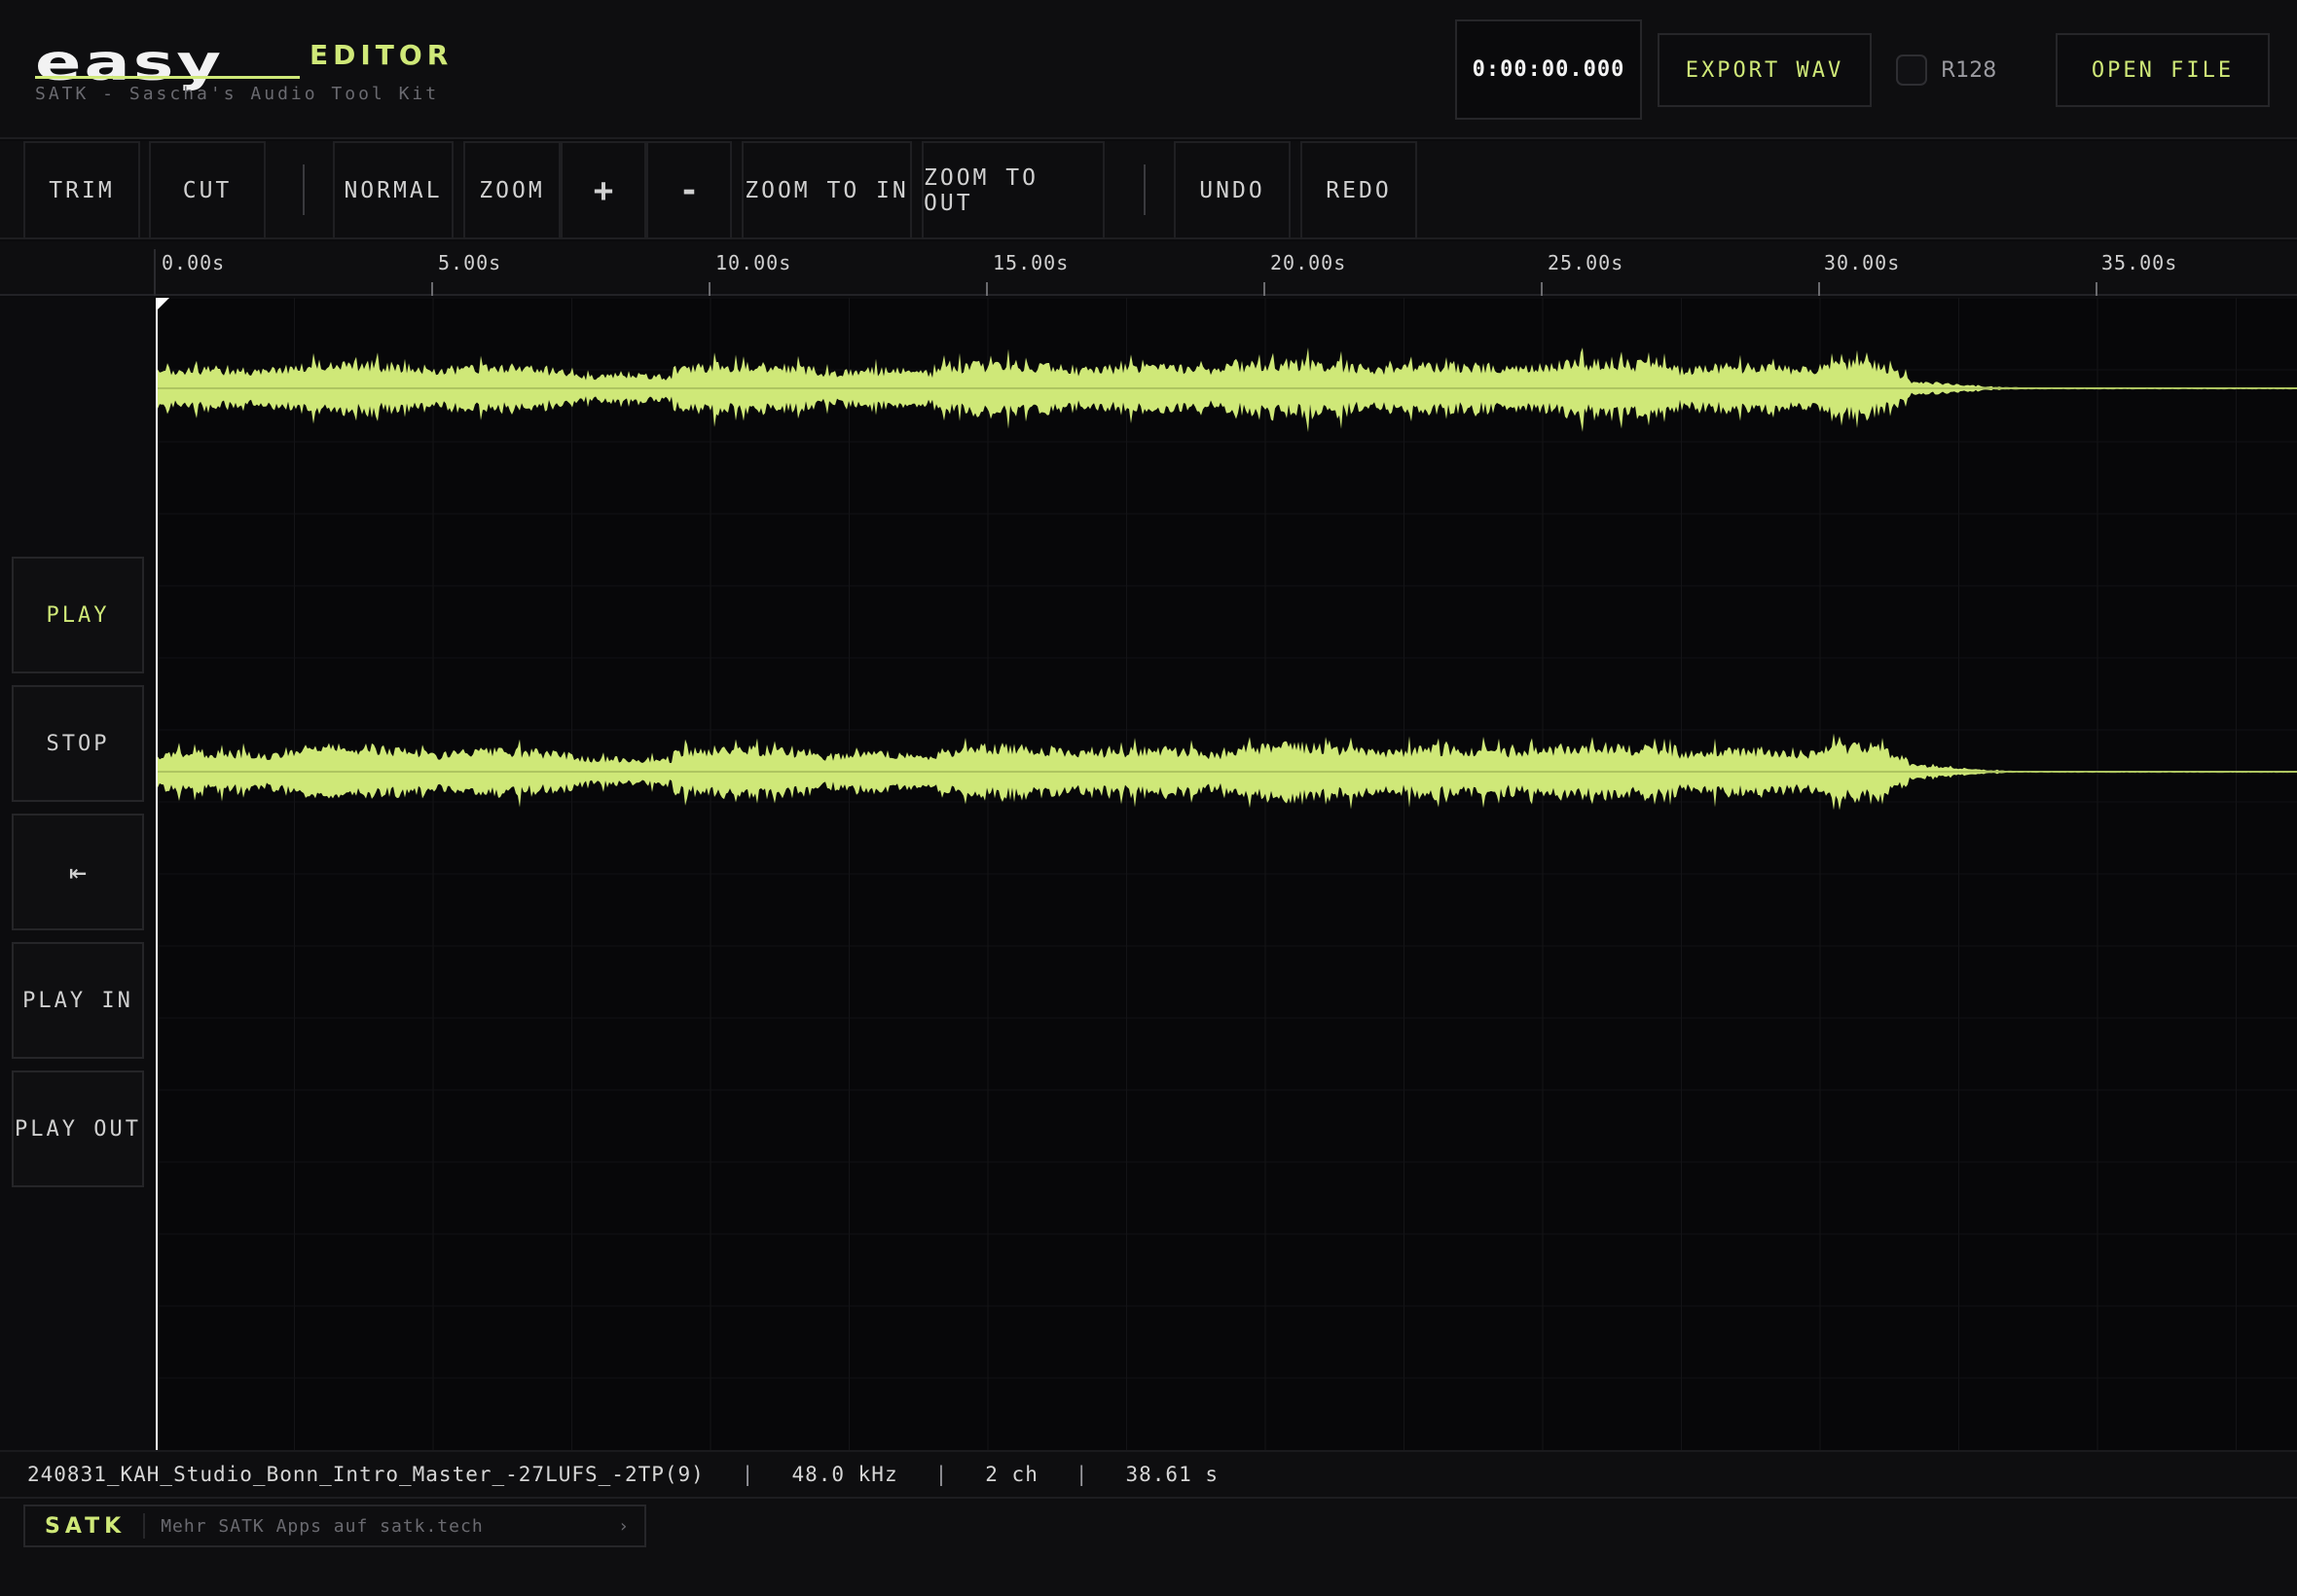 The width and height of the screenshot is (2297, 1596). Describe the element at coordinates (78, 1128) in the screenshot. I see `play-out-button: PLAY OUT` at that location.